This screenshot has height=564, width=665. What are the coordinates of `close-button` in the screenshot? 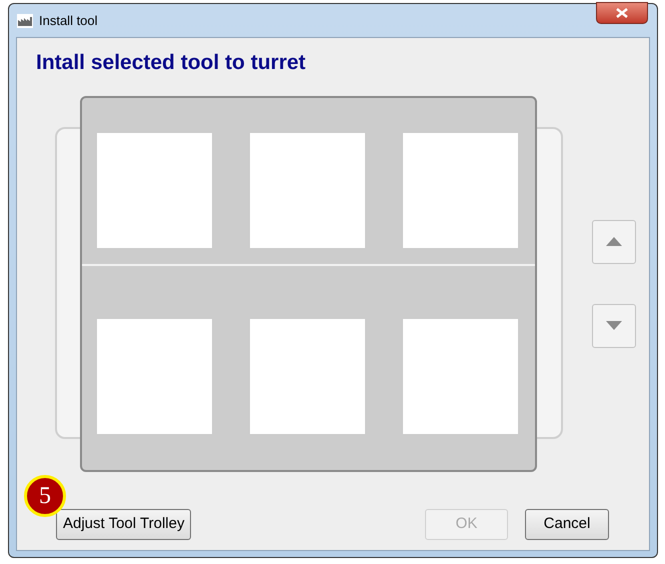 It's located at (622, 13).